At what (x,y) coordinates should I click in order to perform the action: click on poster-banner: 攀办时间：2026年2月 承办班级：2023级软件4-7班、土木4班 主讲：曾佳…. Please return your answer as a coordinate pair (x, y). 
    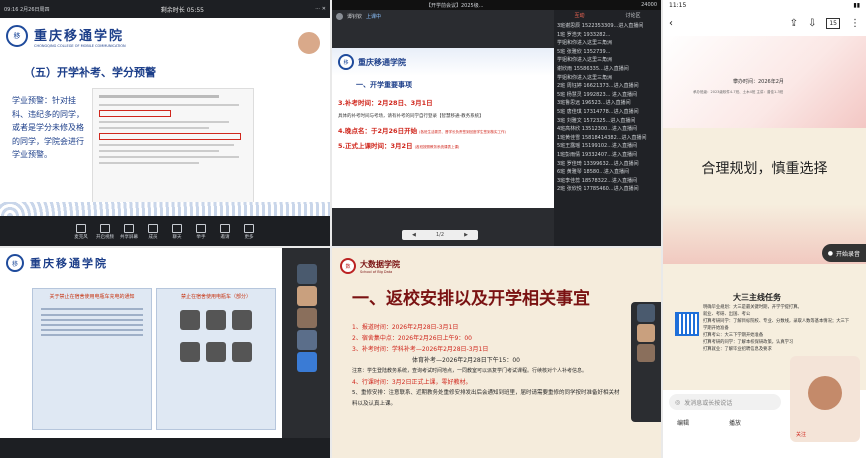
    Looking at the image, I should click on (764, 82).